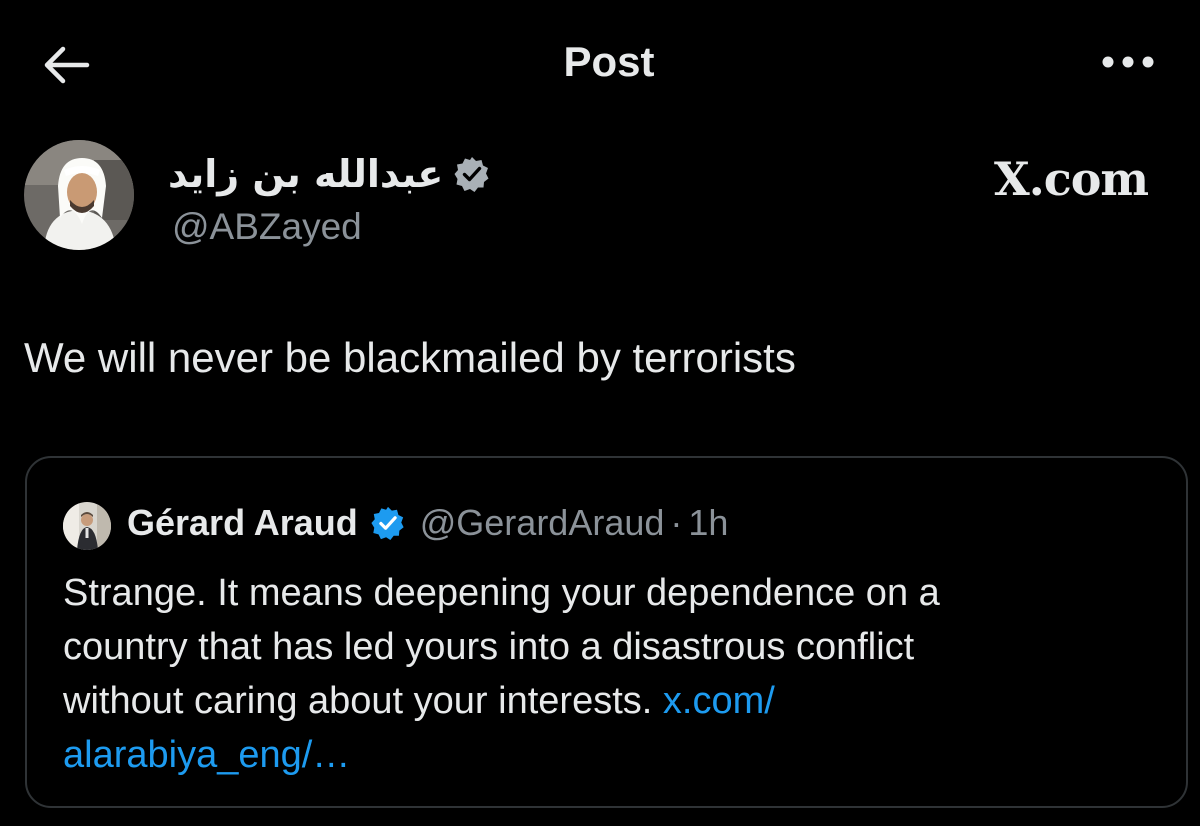  I want to click on quoted-author-avatar, so click(87, 526).